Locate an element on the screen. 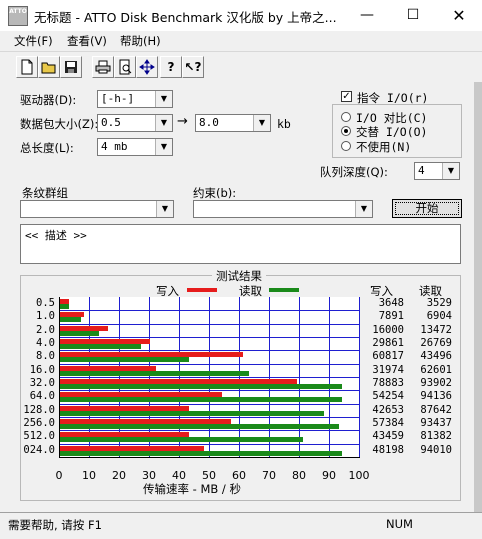  io-compare-radio is located at coordinates (346, 117).